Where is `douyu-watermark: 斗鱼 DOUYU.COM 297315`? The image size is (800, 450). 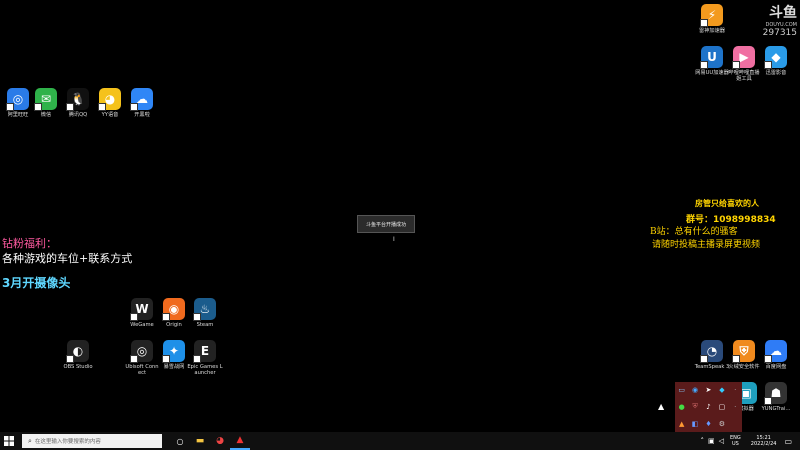 douyu-watermark: 斗鱼 DOUYU.COM 297315 is located at coordinates (766, 20).